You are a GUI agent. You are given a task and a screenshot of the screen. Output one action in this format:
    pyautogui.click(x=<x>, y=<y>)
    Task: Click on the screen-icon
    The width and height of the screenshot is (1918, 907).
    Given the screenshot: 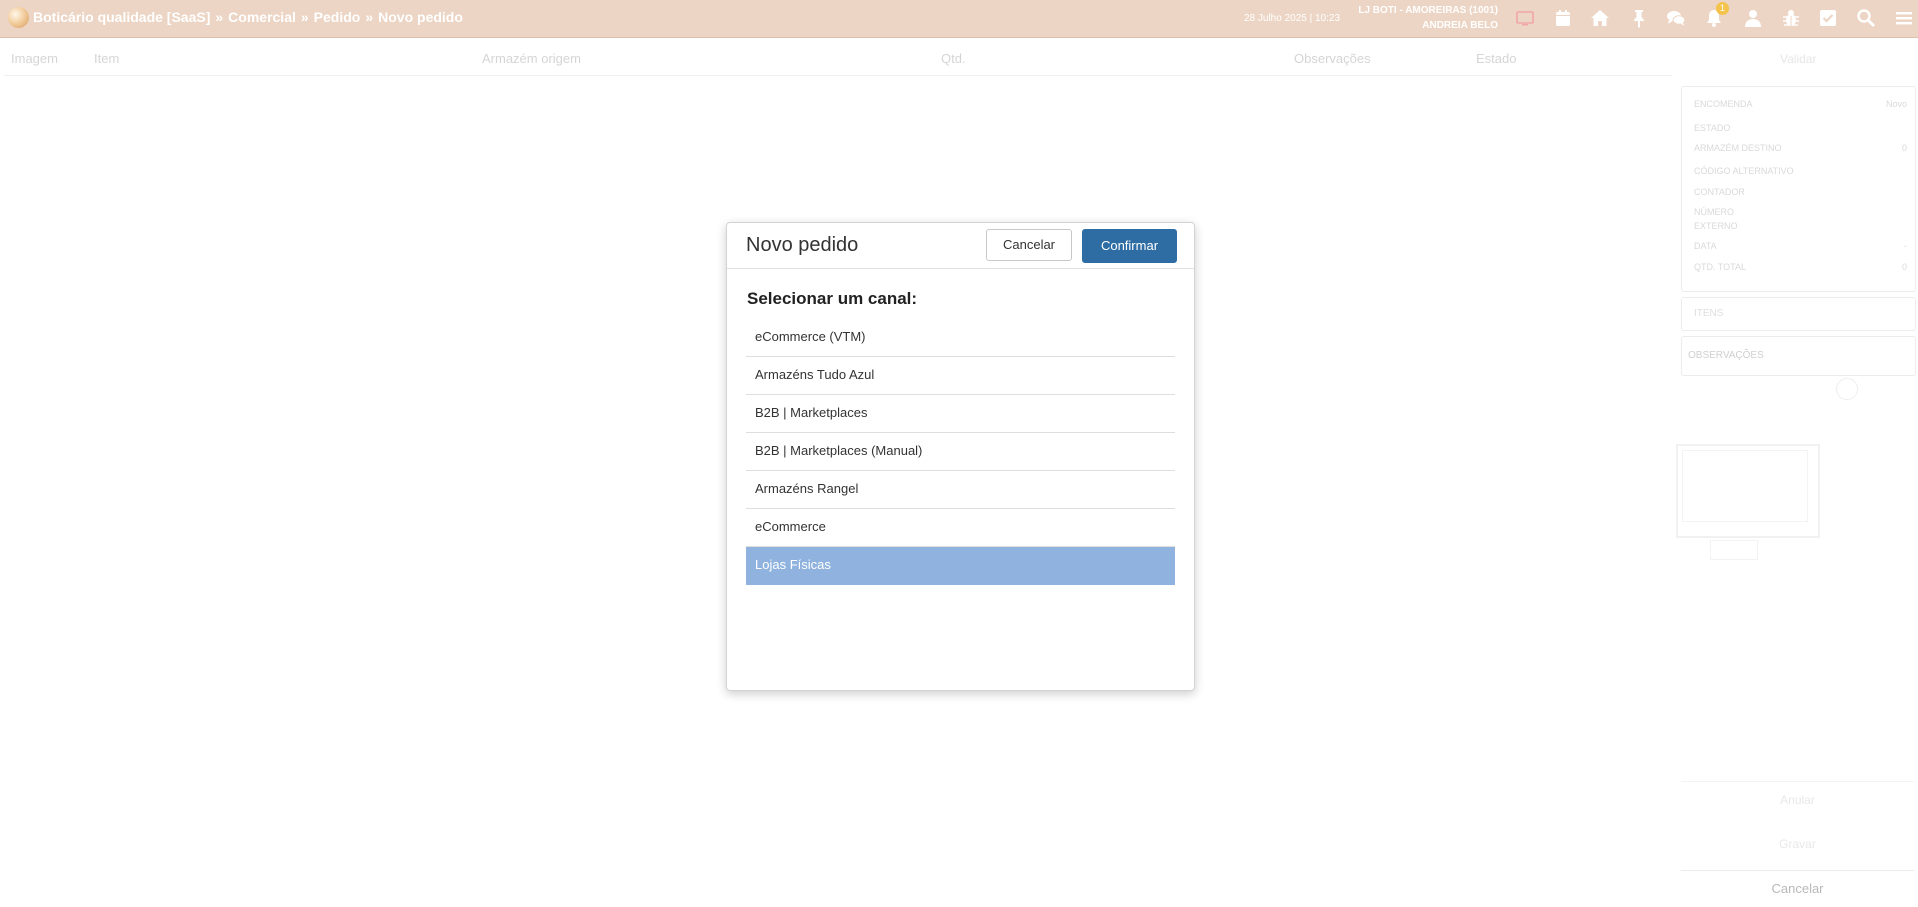 What is the action you would take?
    pyautogui.click(x=1525, y=18)
    